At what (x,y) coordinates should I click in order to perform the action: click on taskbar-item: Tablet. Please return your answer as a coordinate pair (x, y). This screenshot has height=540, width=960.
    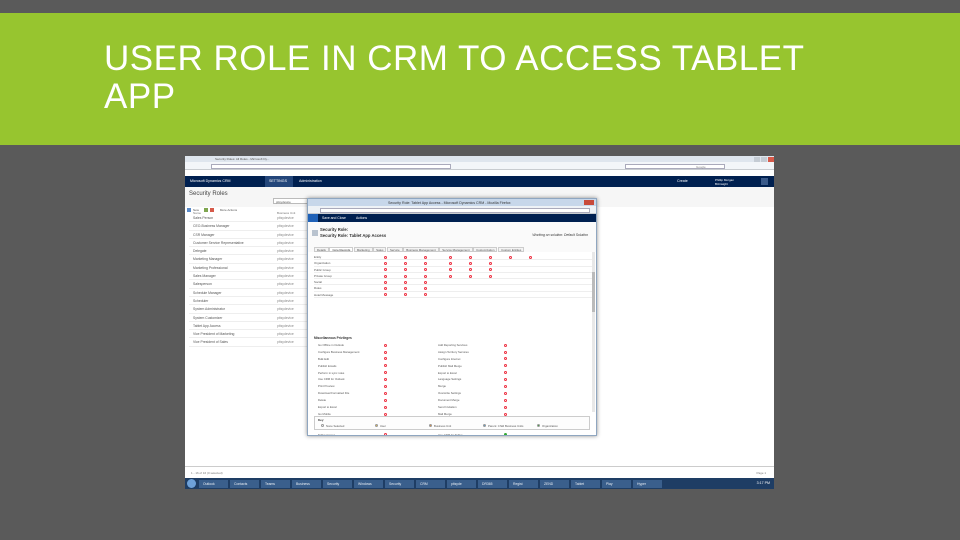
    Looking at the image, I should click on (585, 483).